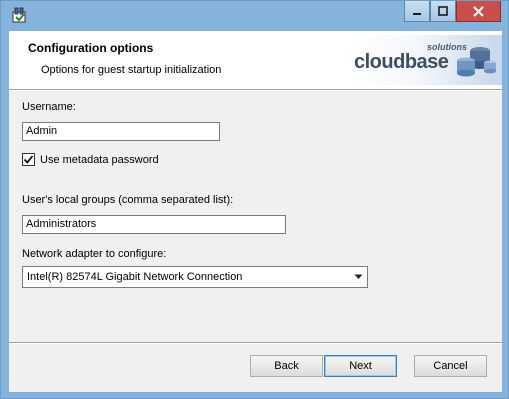 This screenshot has height=399, width=509. I want to click on back-button: Back, so click(286, 366).